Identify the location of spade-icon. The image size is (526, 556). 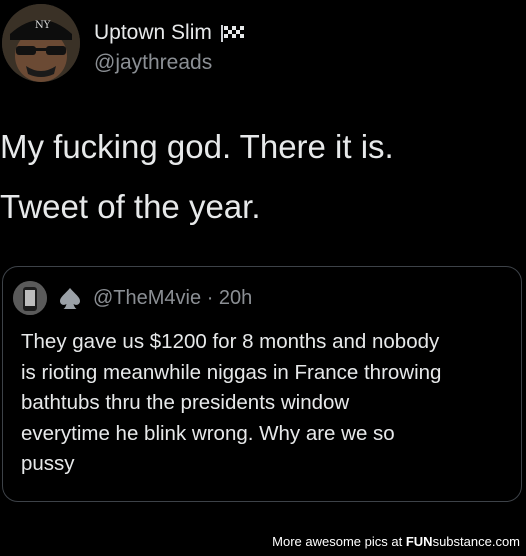
(70, 298).